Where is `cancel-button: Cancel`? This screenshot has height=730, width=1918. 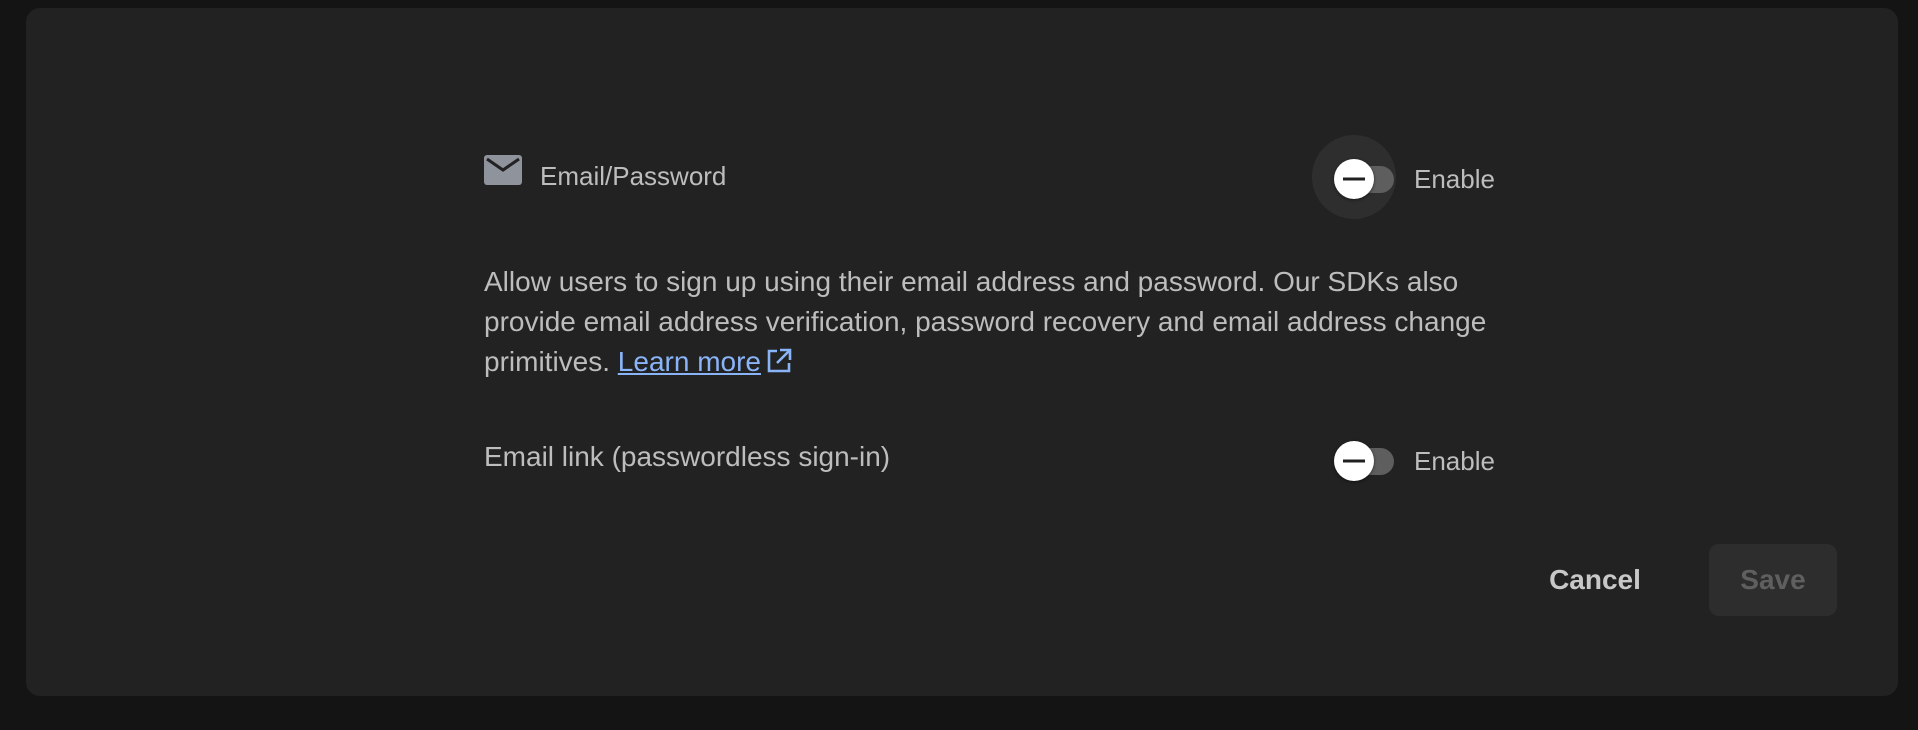
cancel-button: Cancel is located at coordinates (1595, 580).